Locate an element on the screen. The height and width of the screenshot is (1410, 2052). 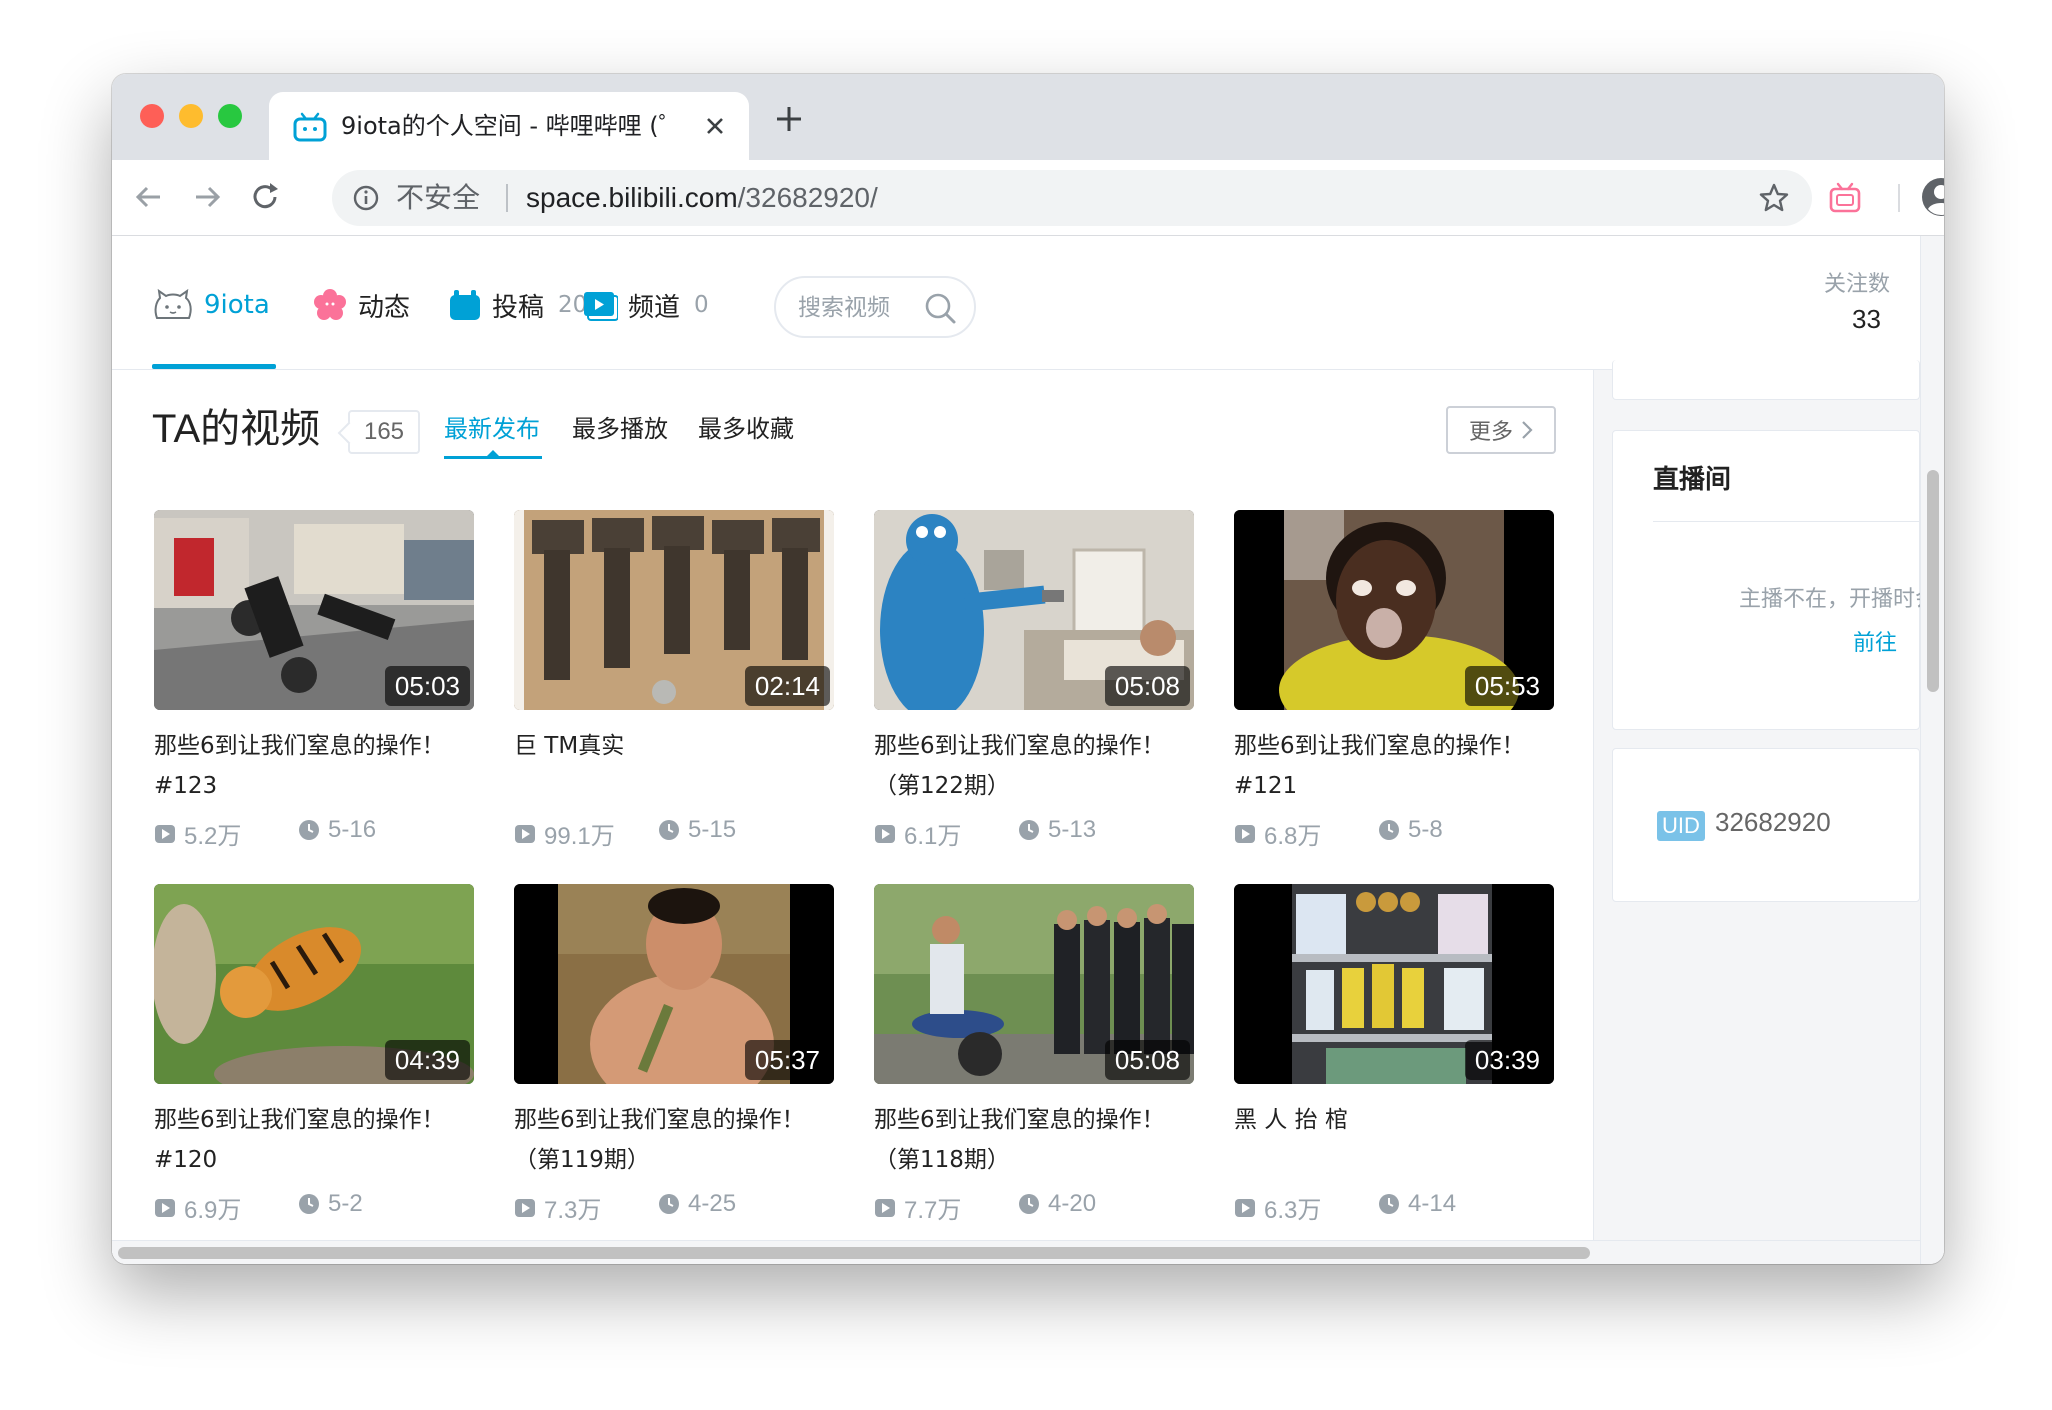
url-text: space.bilibili.com/32682920/ is located at coordinates (702, 198).